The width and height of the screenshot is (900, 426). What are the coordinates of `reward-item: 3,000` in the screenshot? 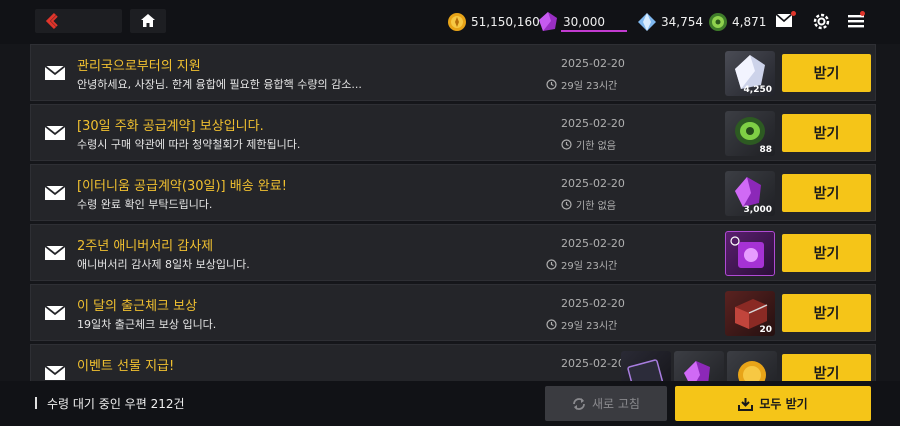 It's located at (750, 193).